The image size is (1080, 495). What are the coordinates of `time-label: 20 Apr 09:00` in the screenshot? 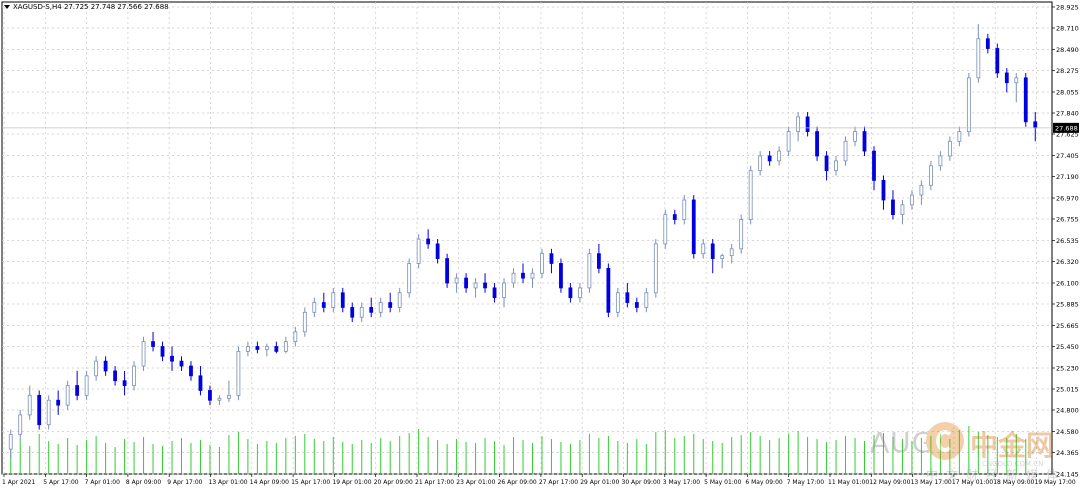 It's located at (393, 482).